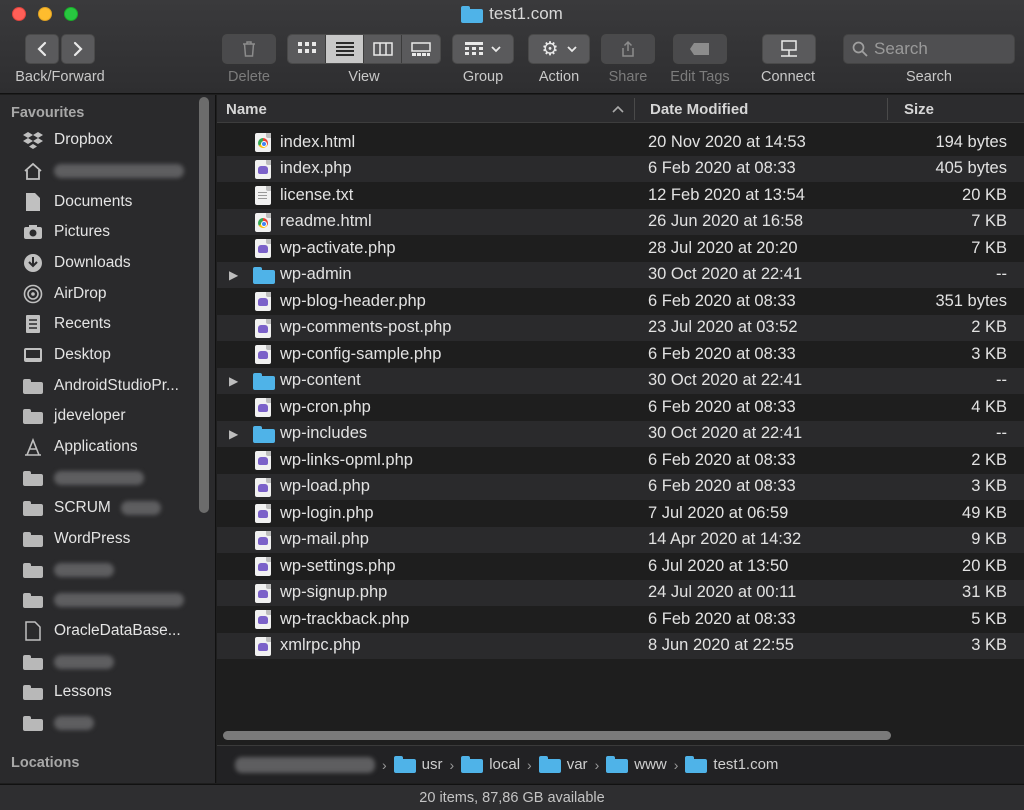 This screenshot has height=810, width=1024. I want to click on chevron-down-icon, so click(571, 49).